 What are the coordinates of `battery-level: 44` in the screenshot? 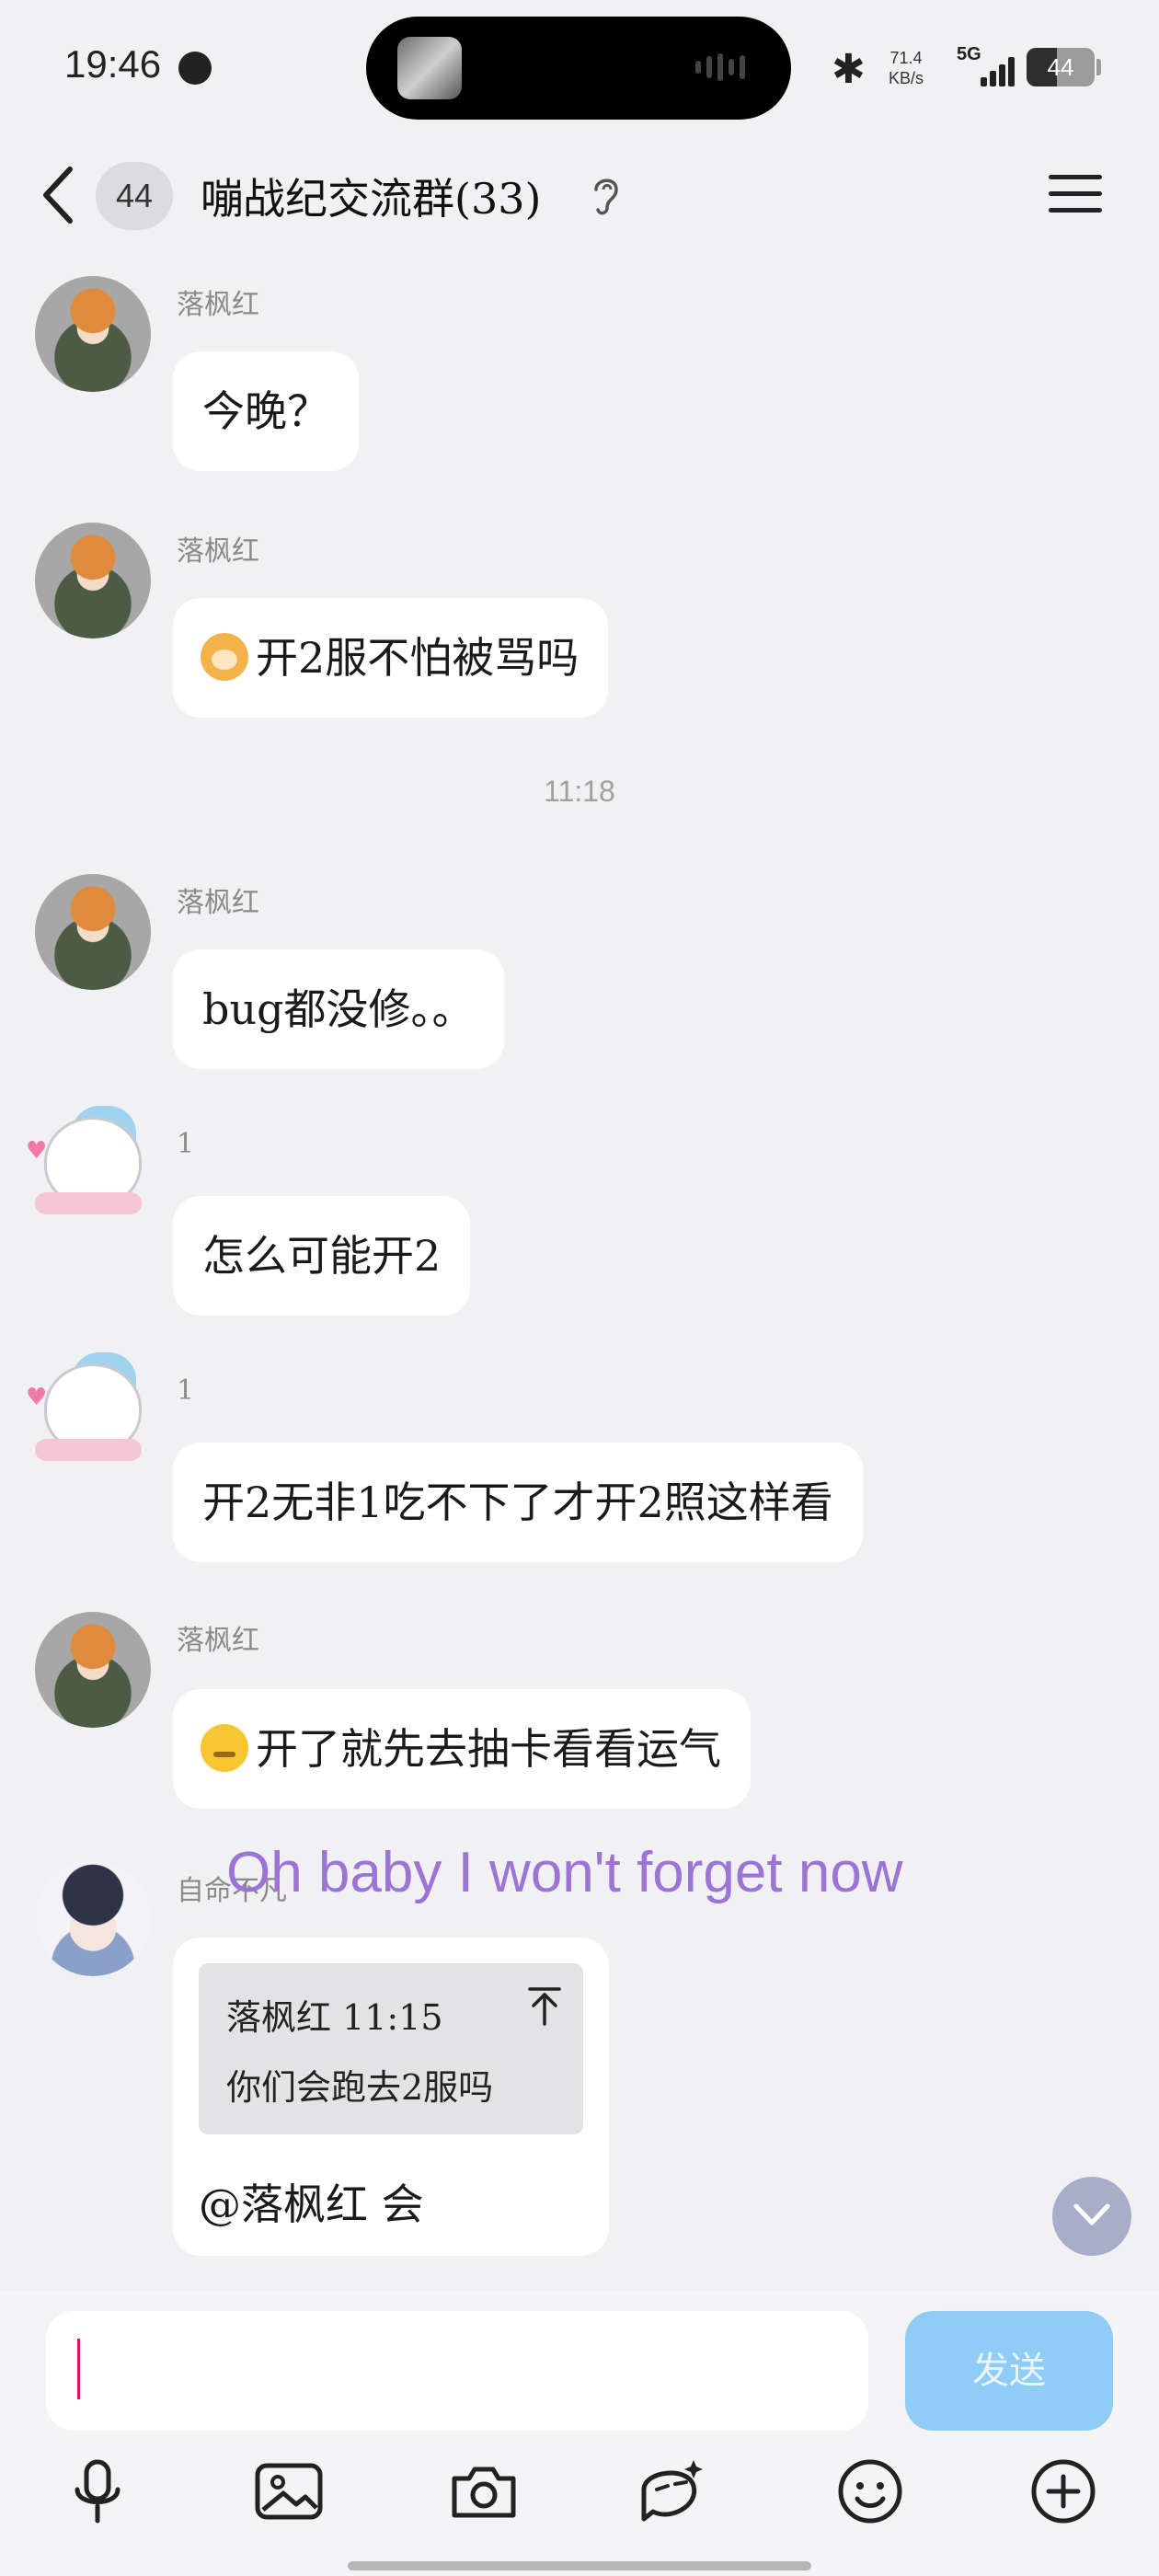 It's located at (1060, 67).